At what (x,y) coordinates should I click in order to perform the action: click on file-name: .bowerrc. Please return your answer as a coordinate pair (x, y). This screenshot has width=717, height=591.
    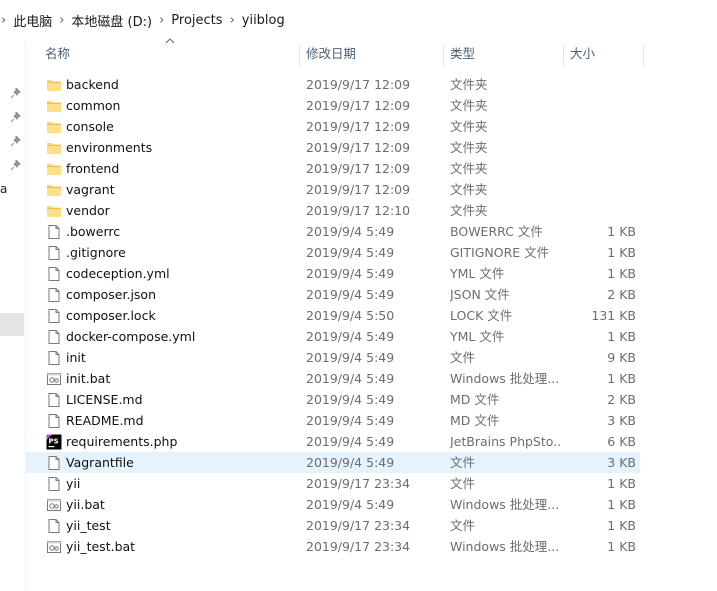
    Looking at the image, I should click on (93, 231).